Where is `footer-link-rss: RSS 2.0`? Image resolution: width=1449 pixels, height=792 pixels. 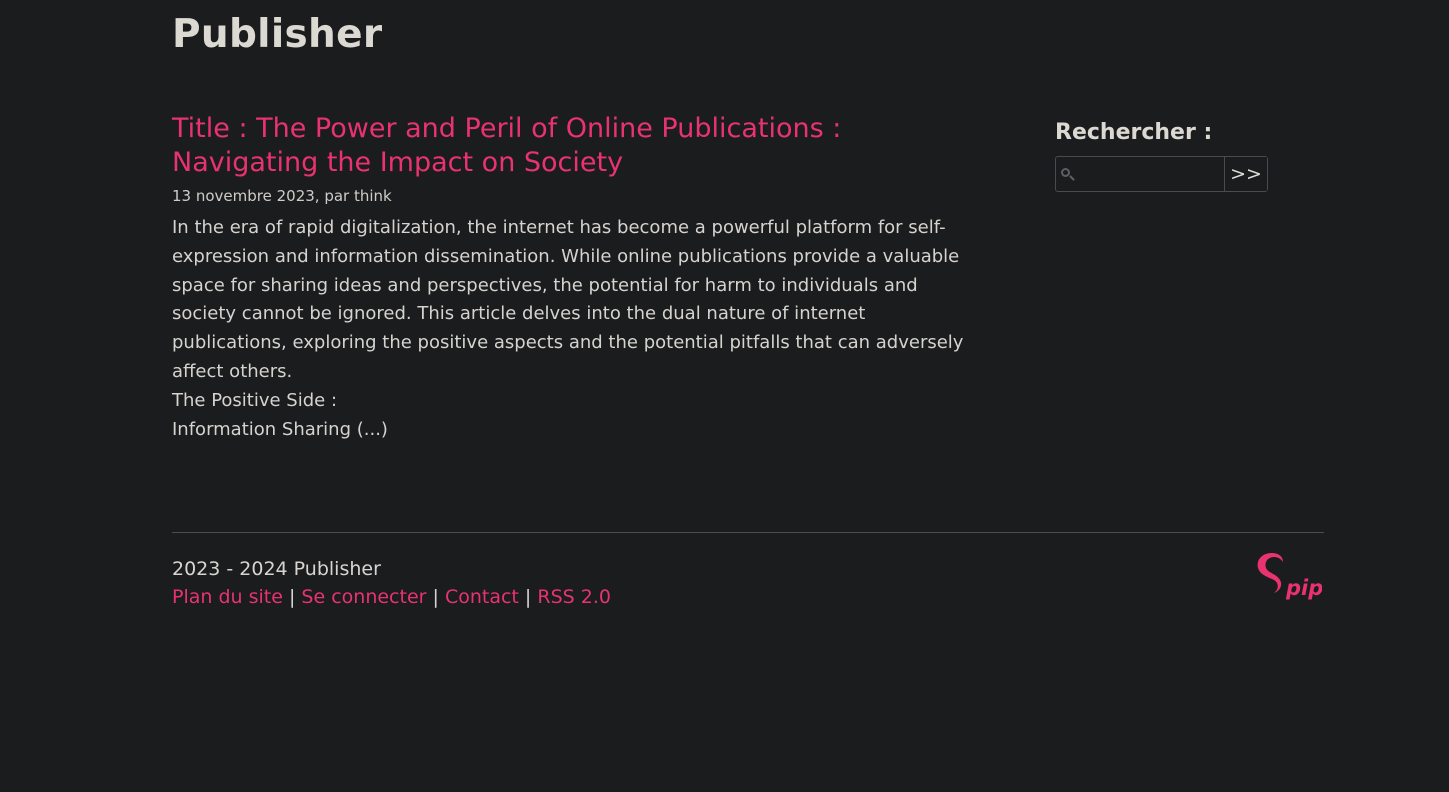 footer-link-rss: RSS 2.0 is located at coordinates (574, 597).